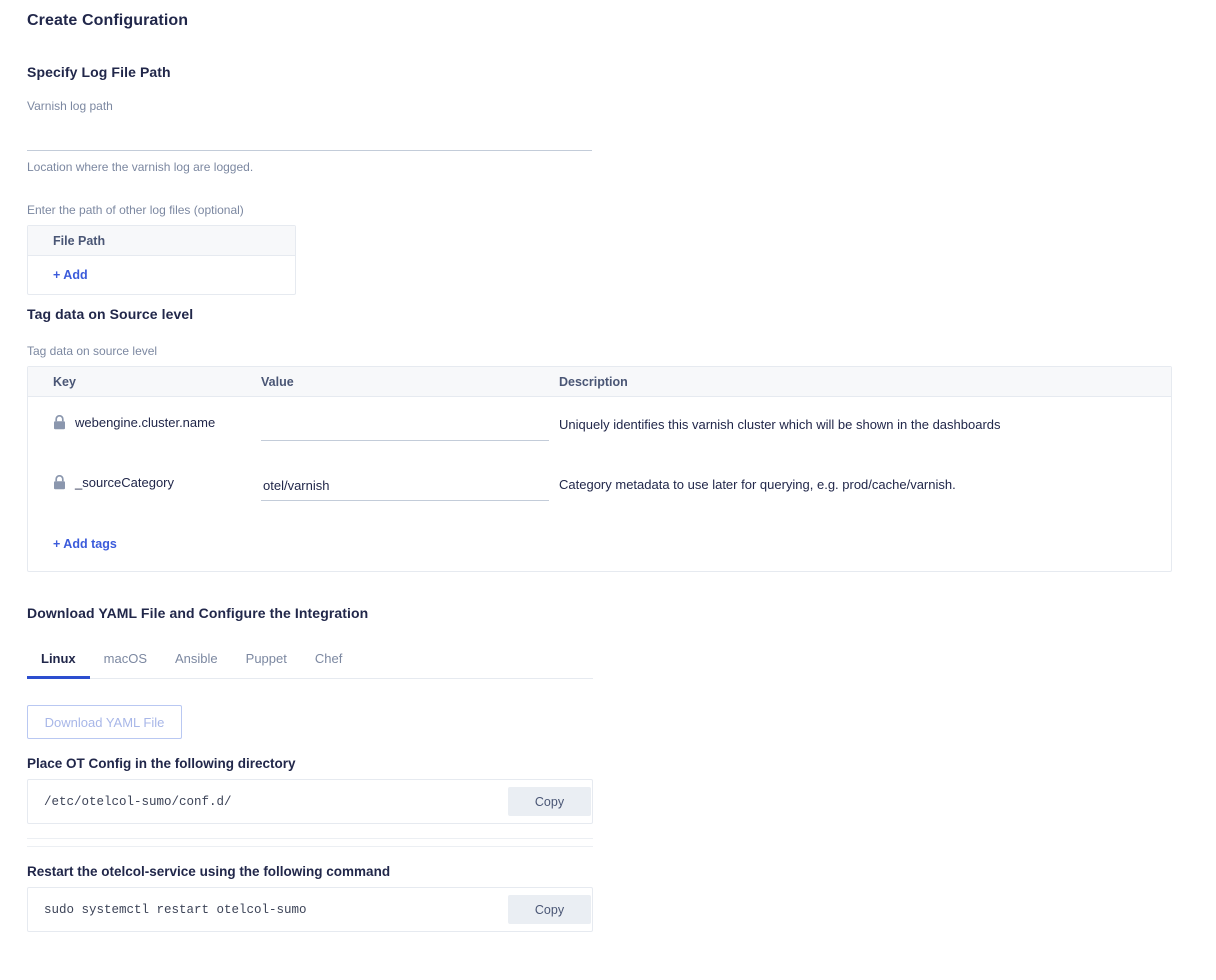  I want to click on varnish-log-path-input, so click(309, 136).